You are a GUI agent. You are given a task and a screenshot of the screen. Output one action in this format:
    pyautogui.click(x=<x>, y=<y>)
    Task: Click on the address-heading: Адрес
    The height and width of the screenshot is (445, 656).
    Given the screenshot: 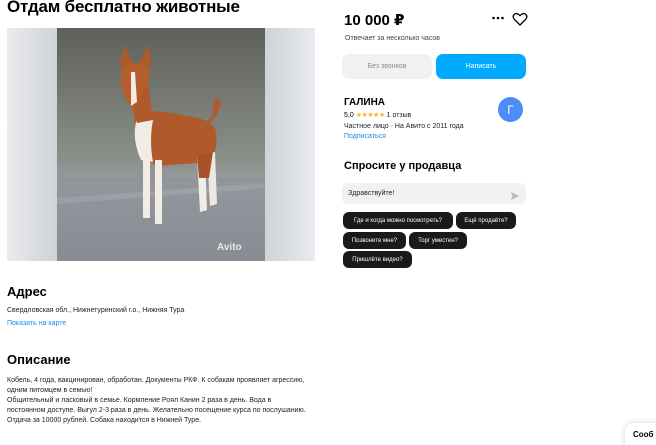 What is the action you would take?
    pyautogui.click(x=27, y=291)
    